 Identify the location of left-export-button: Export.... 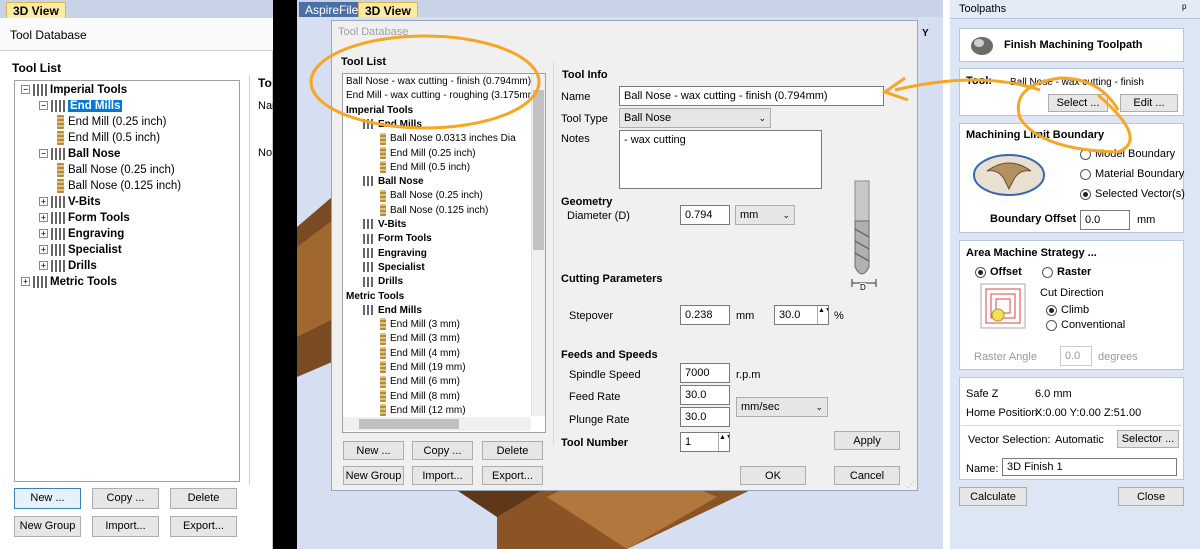
(203, 526).